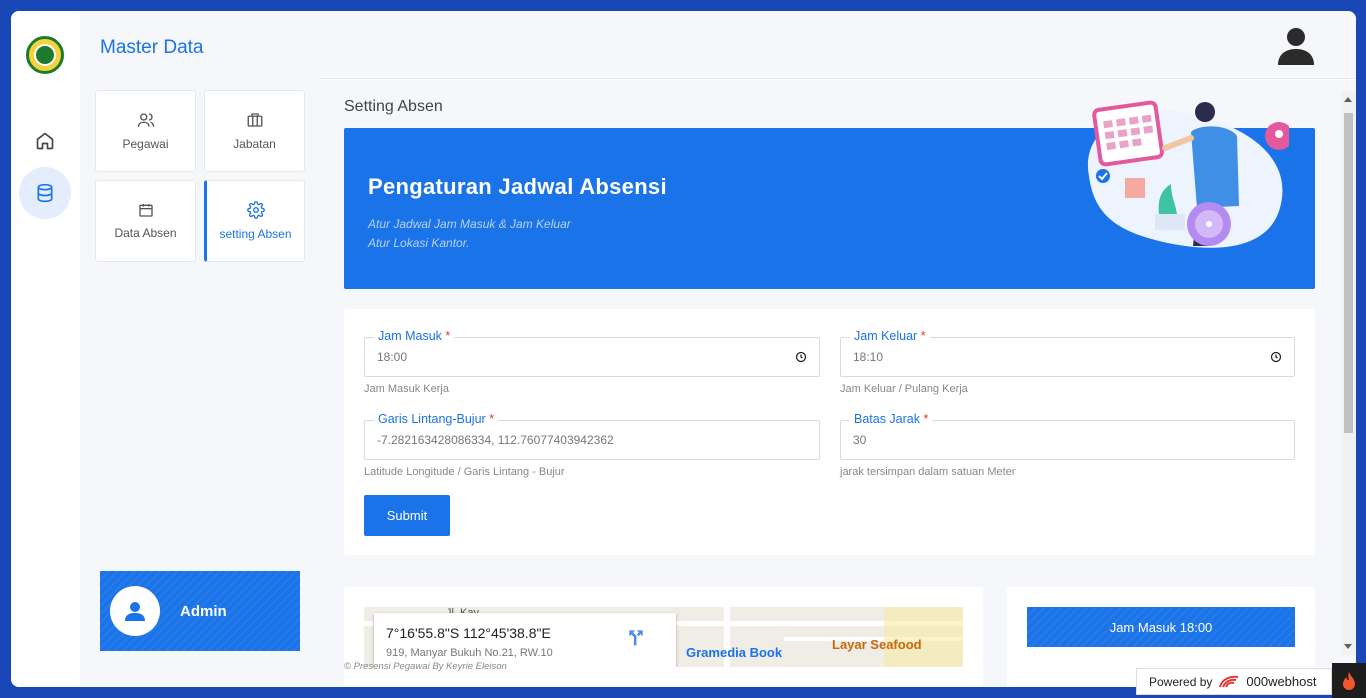  What do you see at coordinates (1188, 174) in the screenshot?
I see `schedule-illustration` at bounding box center [1188, 174].